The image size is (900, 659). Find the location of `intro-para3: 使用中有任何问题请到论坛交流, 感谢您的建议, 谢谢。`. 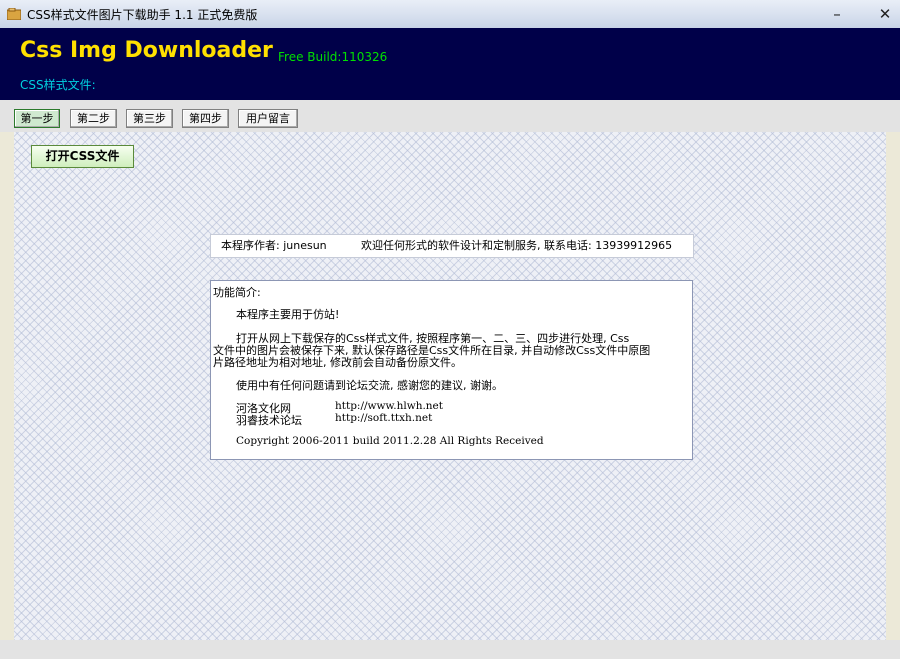

intro-para3: 使用中有任何问题请到论坛交流, 感谢您的建议, 谢谢。 is located at coordinates (369, 385).